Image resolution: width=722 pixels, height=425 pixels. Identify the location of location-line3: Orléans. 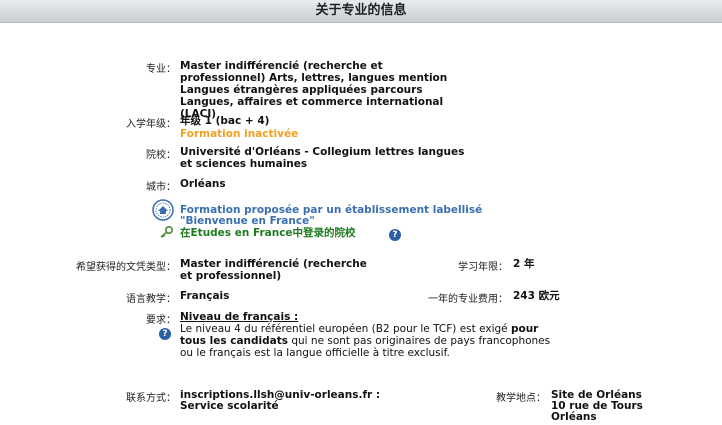
(574, 417).